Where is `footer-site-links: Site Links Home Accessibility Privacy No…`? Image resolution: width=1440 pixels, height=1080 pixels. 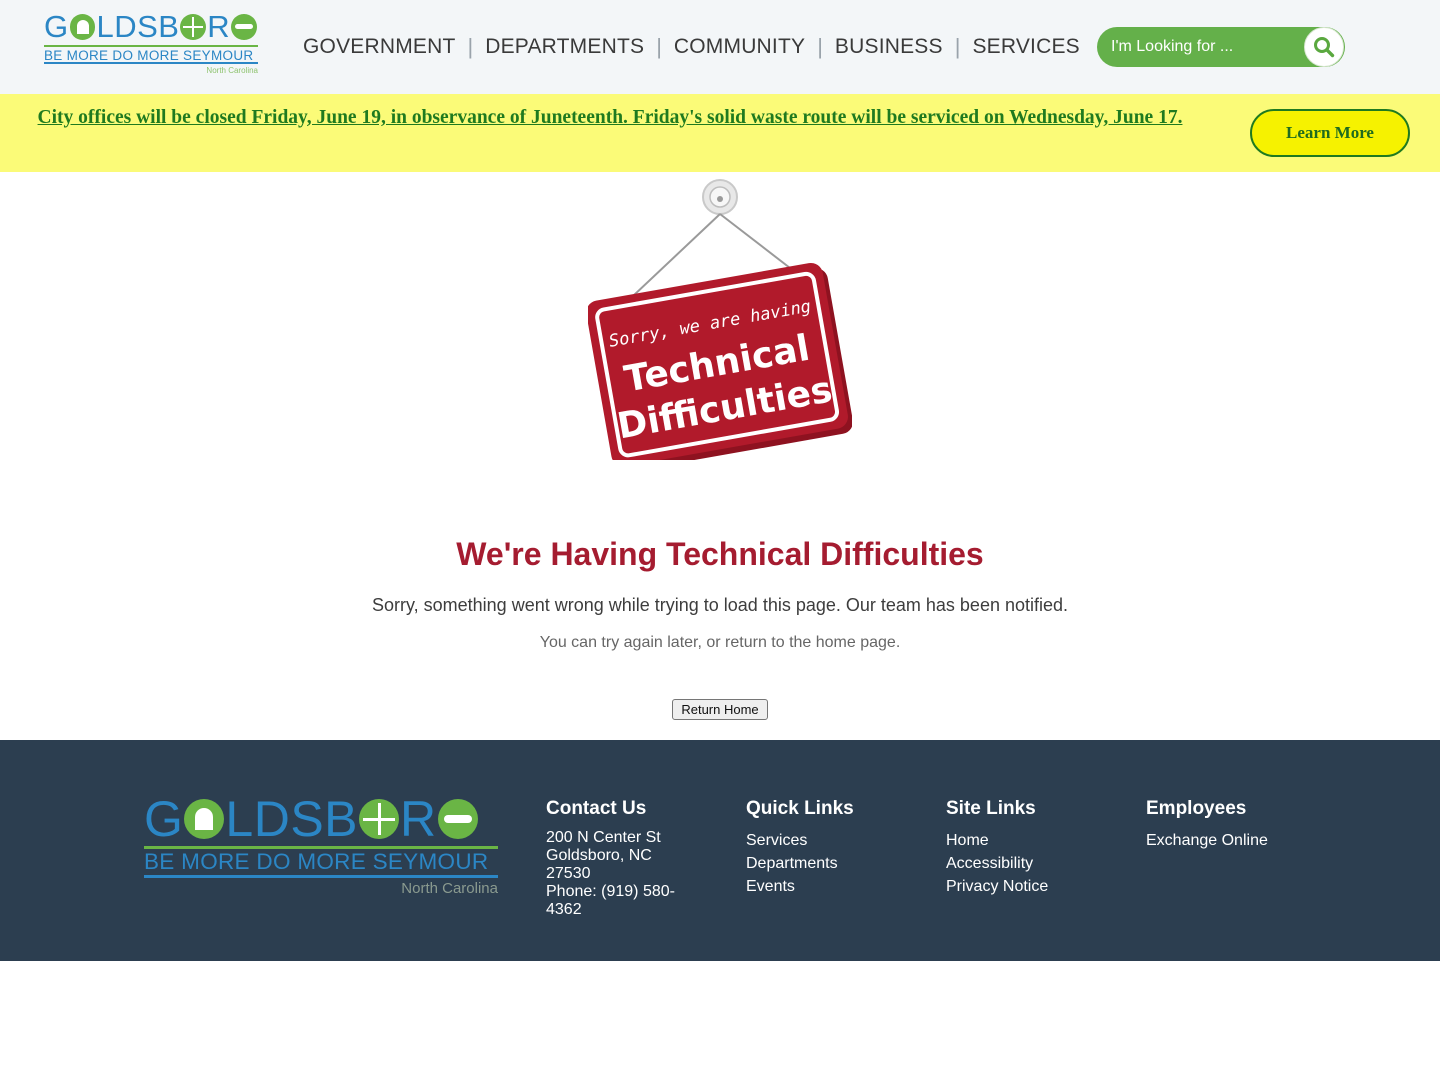 footer-site-links: Site Links Home Accessibility Privacy No… is located at coordinates (1031, 848).